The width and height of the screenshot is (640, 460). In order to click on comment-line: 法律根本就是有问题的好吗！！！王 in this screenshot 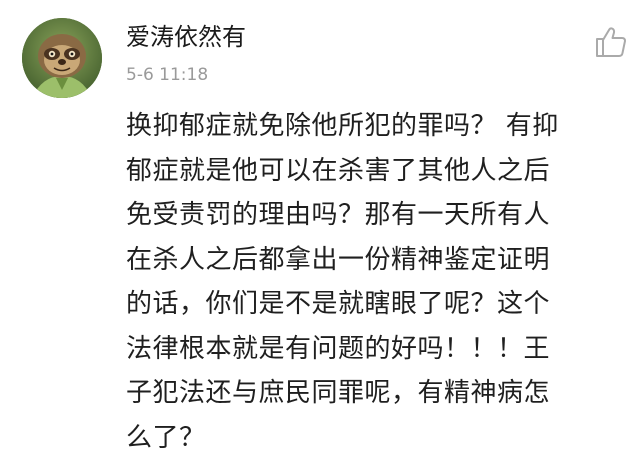, I will do `click(381, 349)`.